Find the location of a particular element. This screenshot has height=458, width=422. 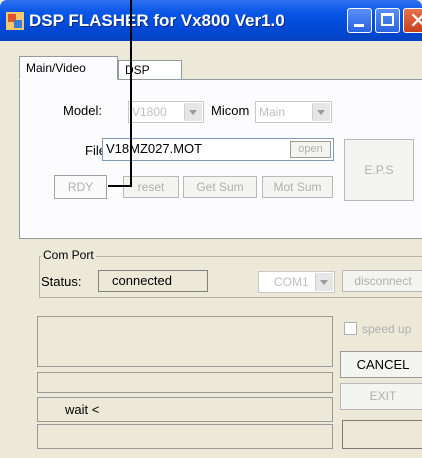

cancel-button-label: CANCEL is located at coordinates (383, 364).